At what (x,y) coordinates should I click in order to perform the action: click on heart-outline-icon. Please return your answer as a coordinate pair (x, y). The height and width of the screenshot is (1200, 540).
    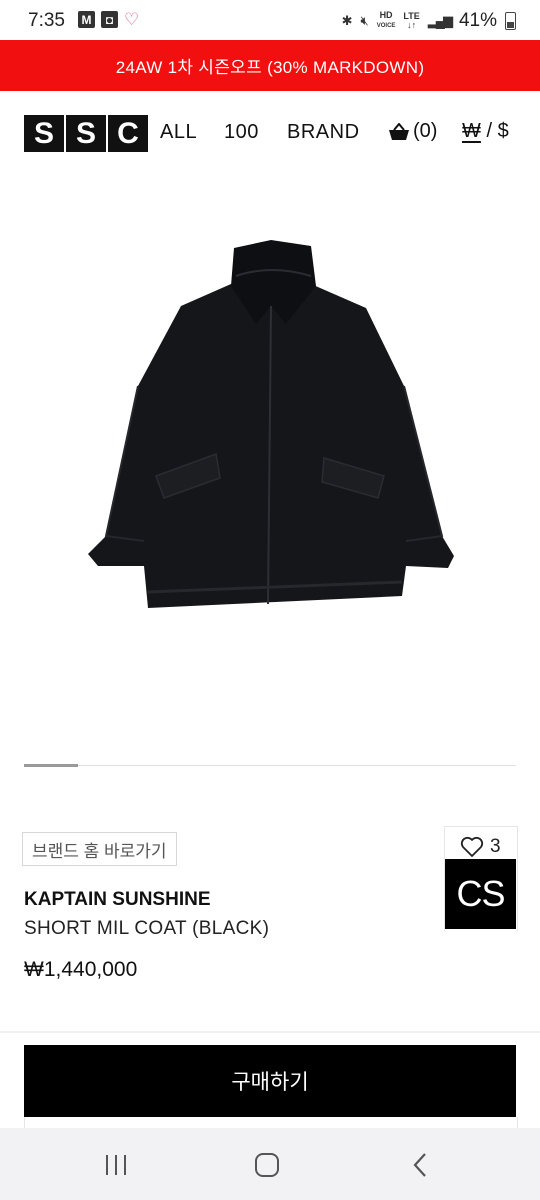
    Looking at the image, I should click on (472, 846).